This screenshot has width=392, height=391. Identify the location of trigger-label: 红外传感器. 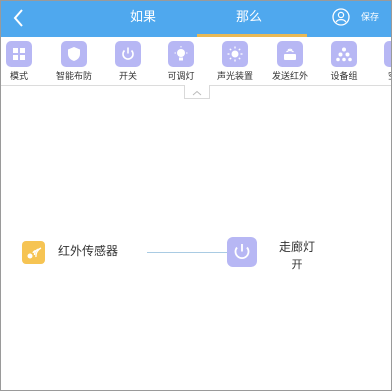
(88, 251).